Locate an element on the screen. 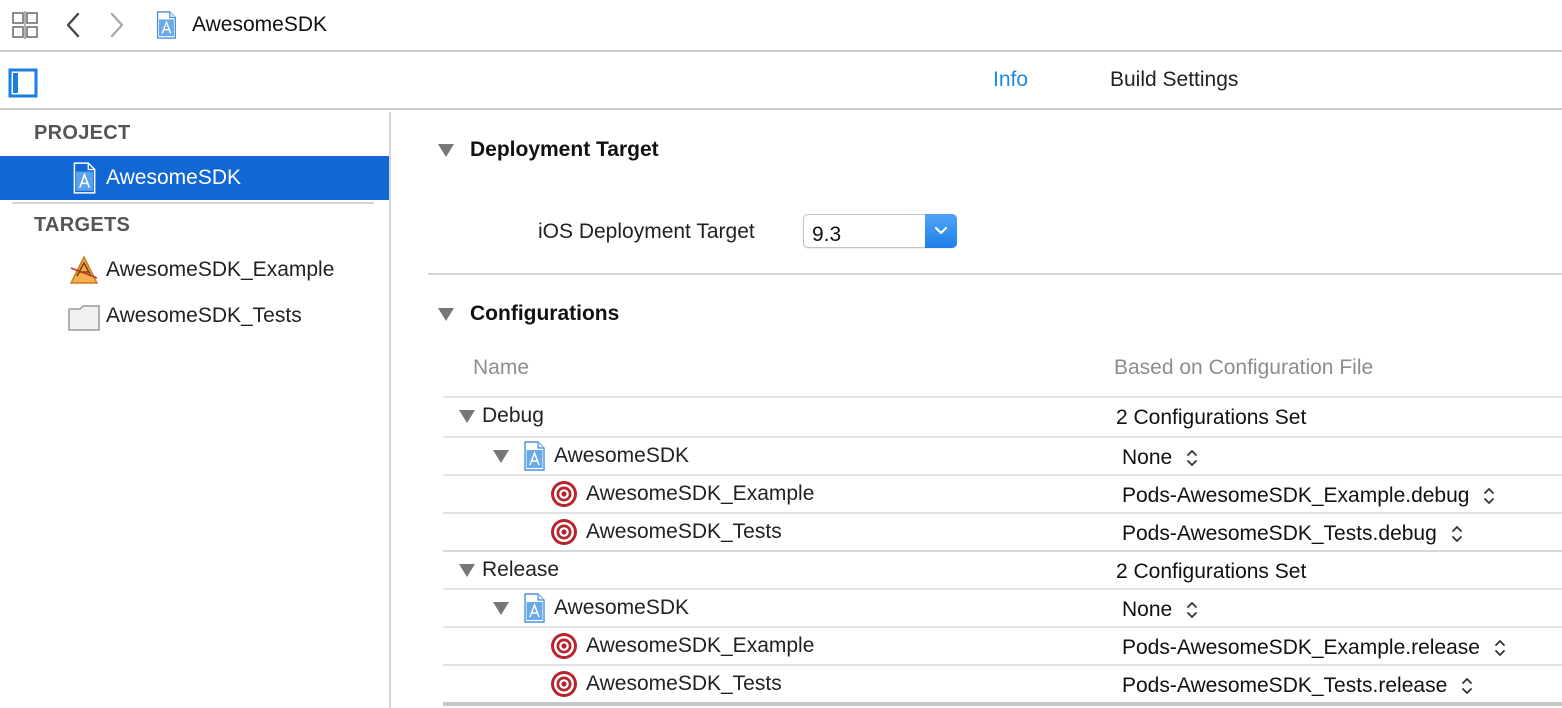 The image size is (1562, 708). sidebar-item-target-tests: AwesomeSDK_Tests is located at coordinates (194, 316).